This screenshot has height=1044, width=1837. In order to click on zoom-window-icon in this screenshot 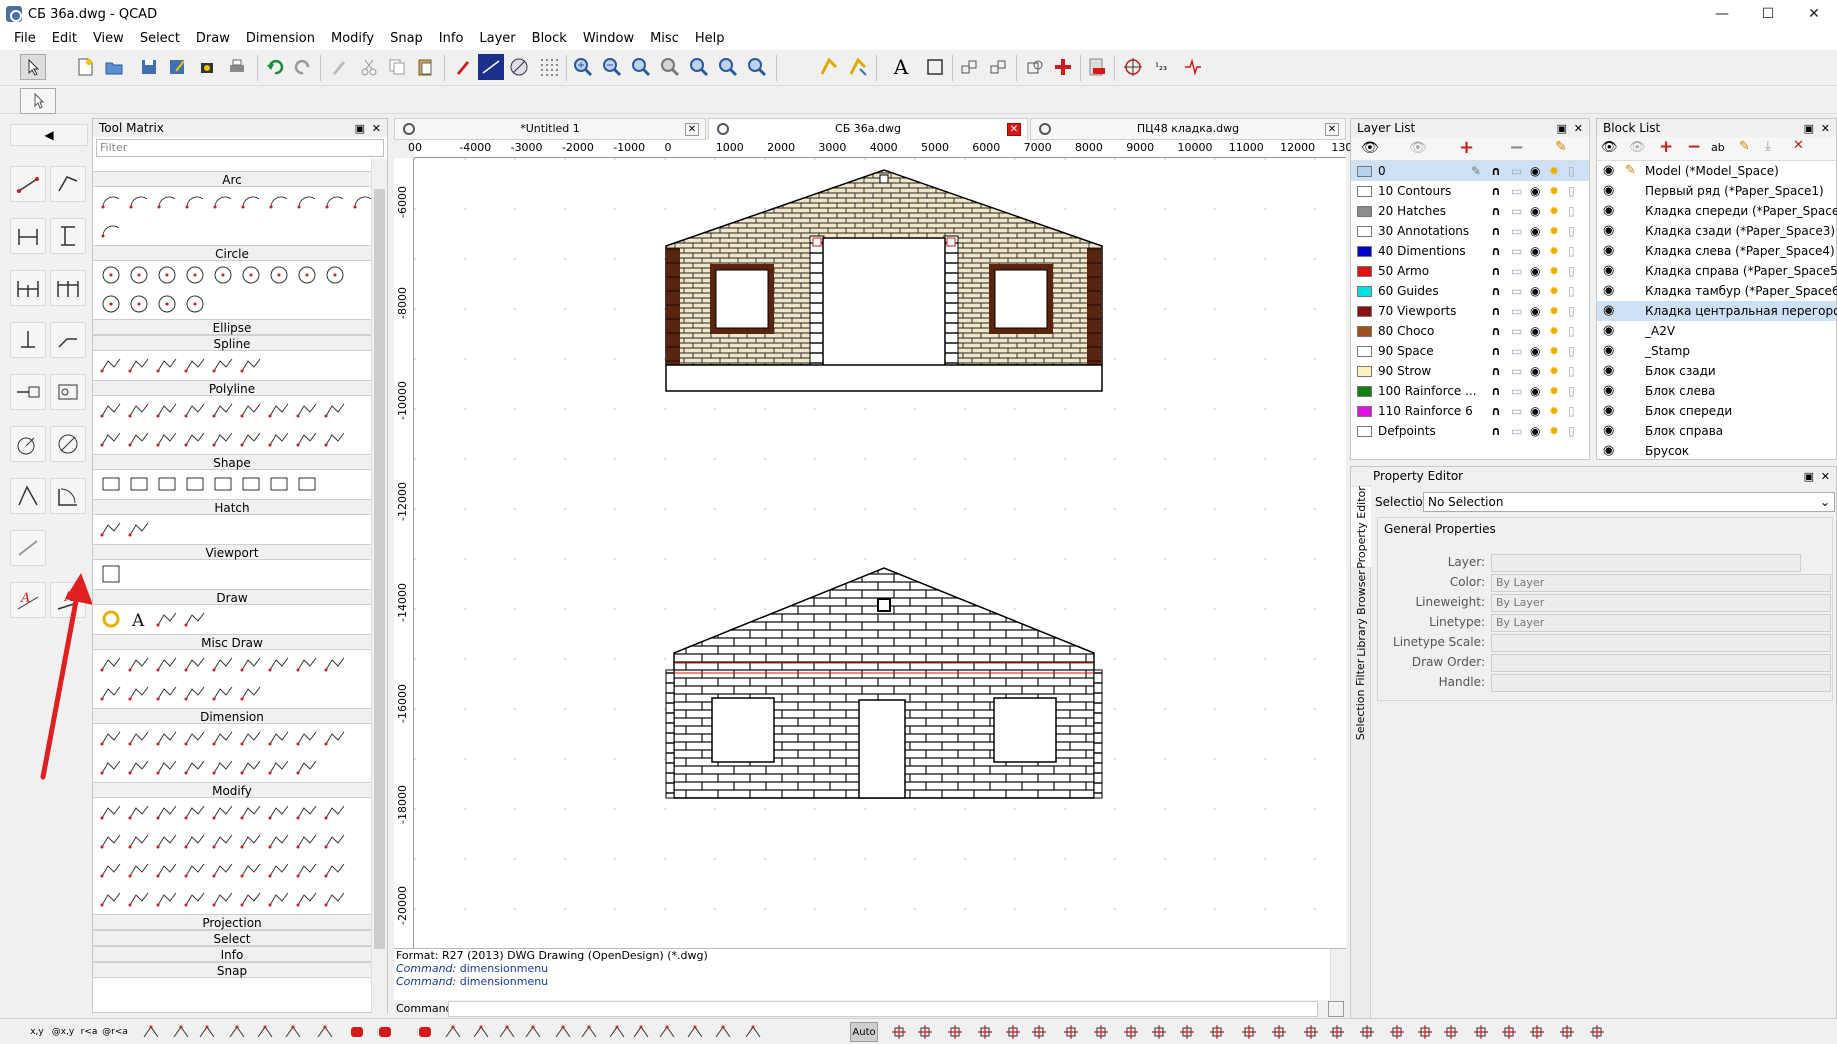, I will do `click(699, 67)`.